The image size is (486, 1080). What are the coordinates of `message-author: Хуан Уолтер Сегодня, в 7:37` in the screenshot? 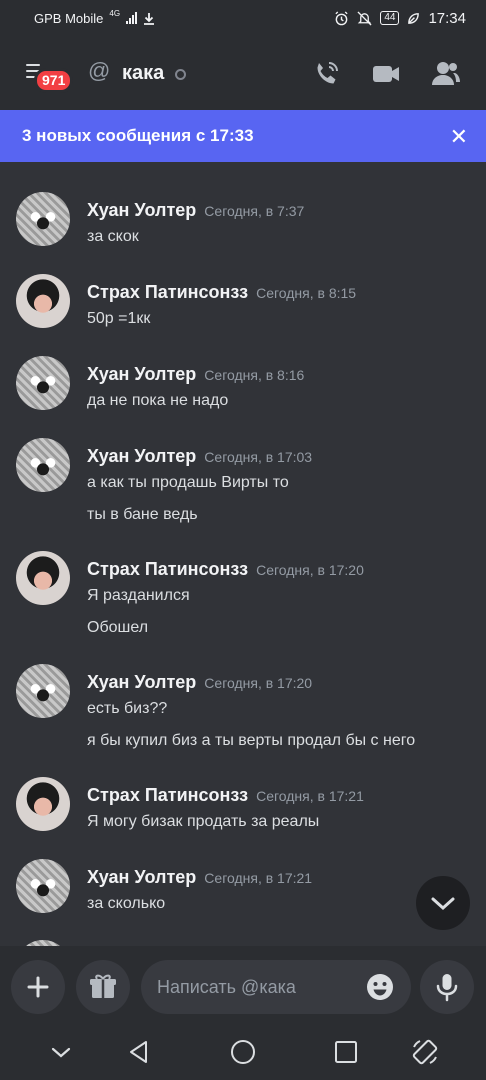 It's located at (195, 210).